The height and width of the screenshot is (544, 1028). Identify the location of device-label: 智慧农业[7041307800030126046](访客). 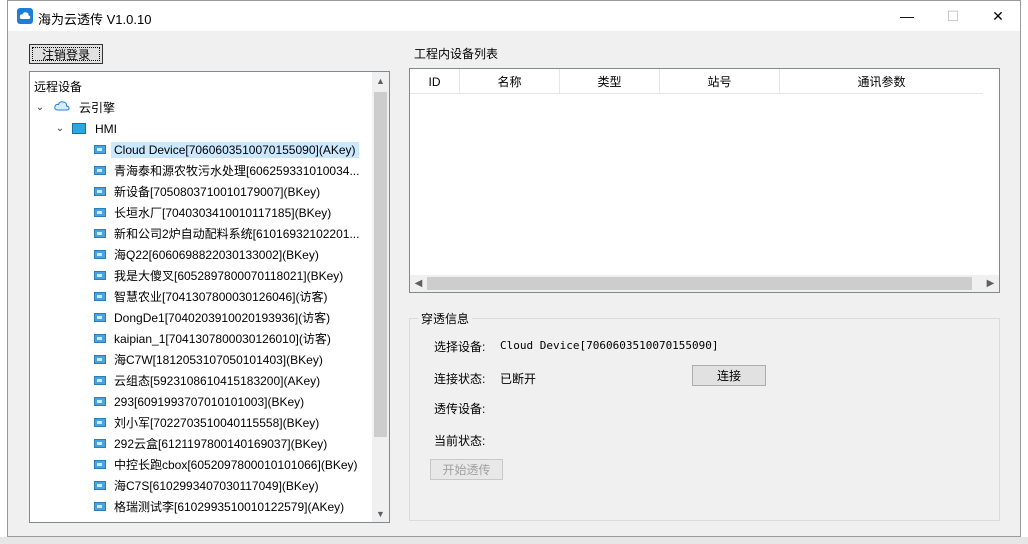
(221, 297).